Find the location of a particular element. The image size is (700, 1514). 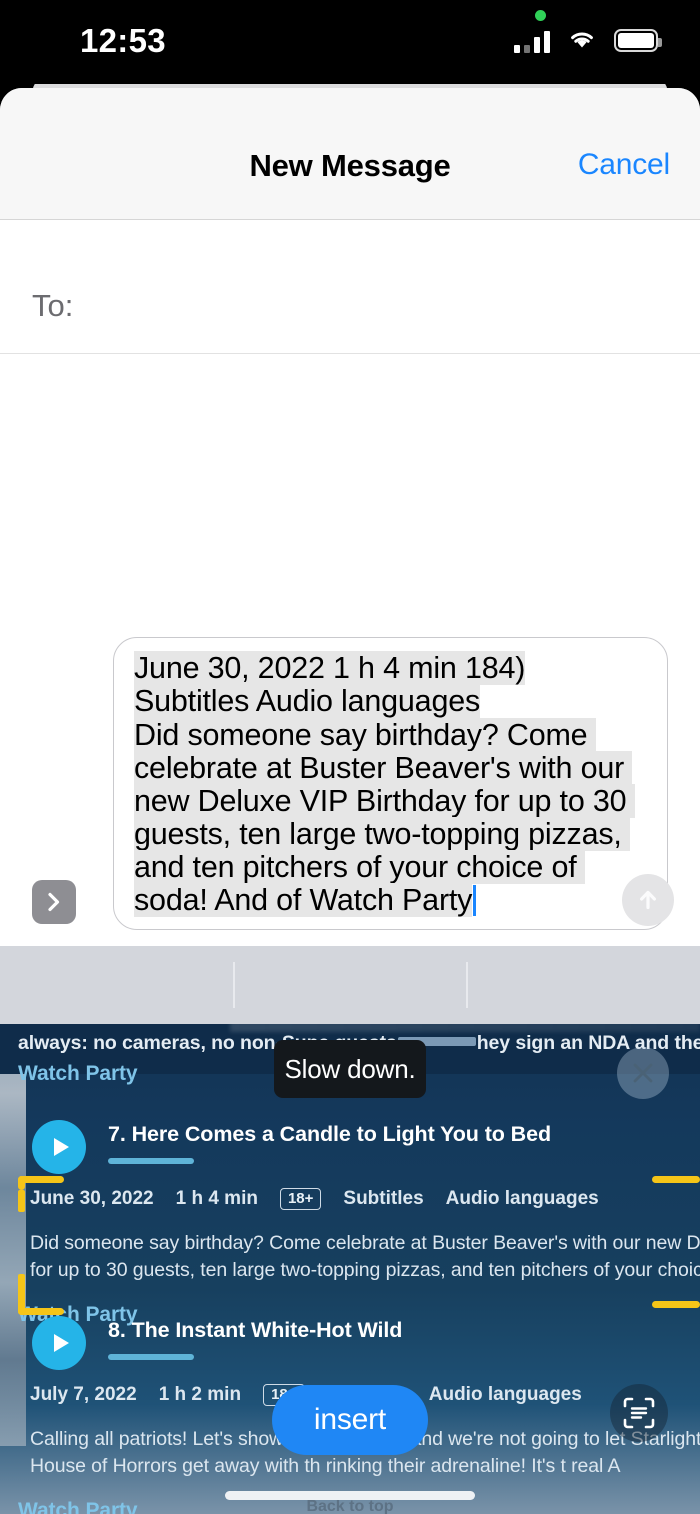

toast-text: Slow down. is located at coordinates (350, 1068).